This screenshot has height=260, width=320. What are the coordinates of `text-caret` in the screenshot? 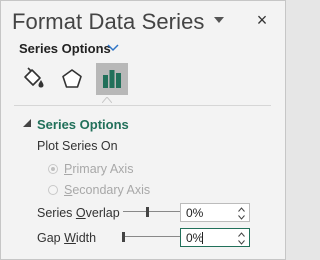 It's located at (202, 238).